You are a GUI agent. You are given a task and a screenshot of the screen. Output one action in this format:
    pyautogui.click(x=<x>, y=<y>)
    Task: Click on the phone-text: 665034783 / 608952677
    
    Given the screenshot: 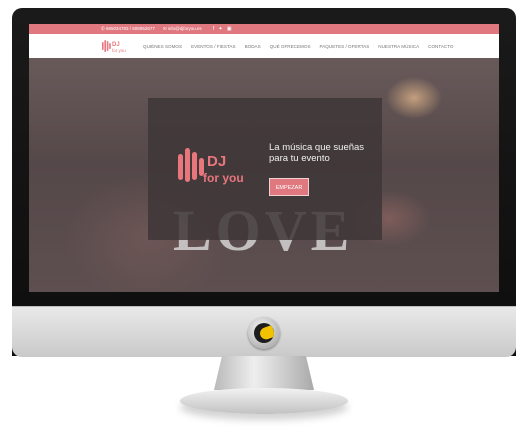 What is the action you would take?
    pyautogui.click(x=130, y=28)
    